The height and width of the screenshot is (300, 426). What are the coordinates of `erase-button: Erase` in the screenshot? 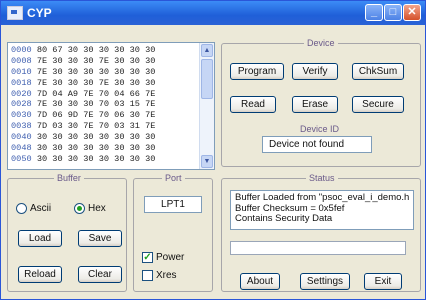 It's located at (315, 104).